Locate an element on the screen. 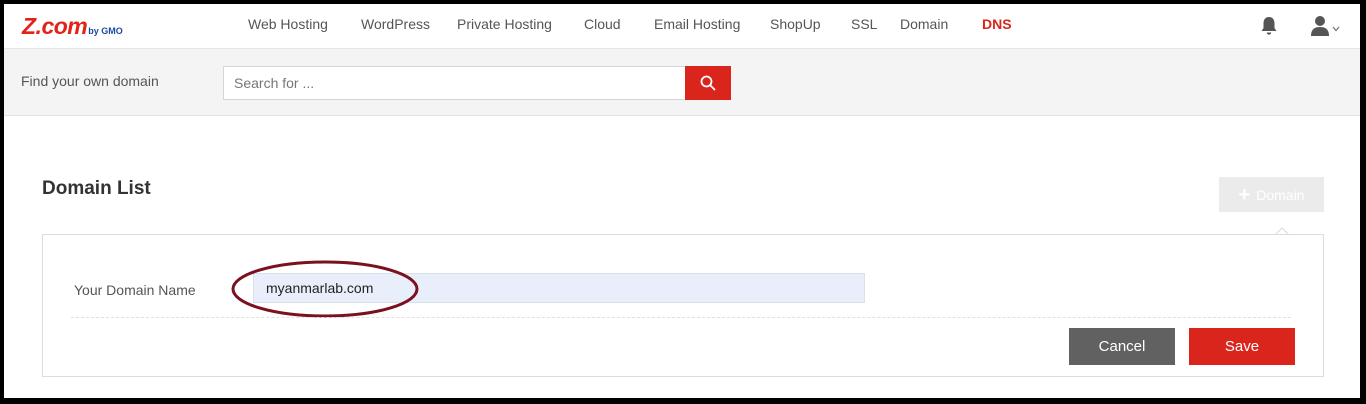  user-icon is located at coordinates (1320, 26).